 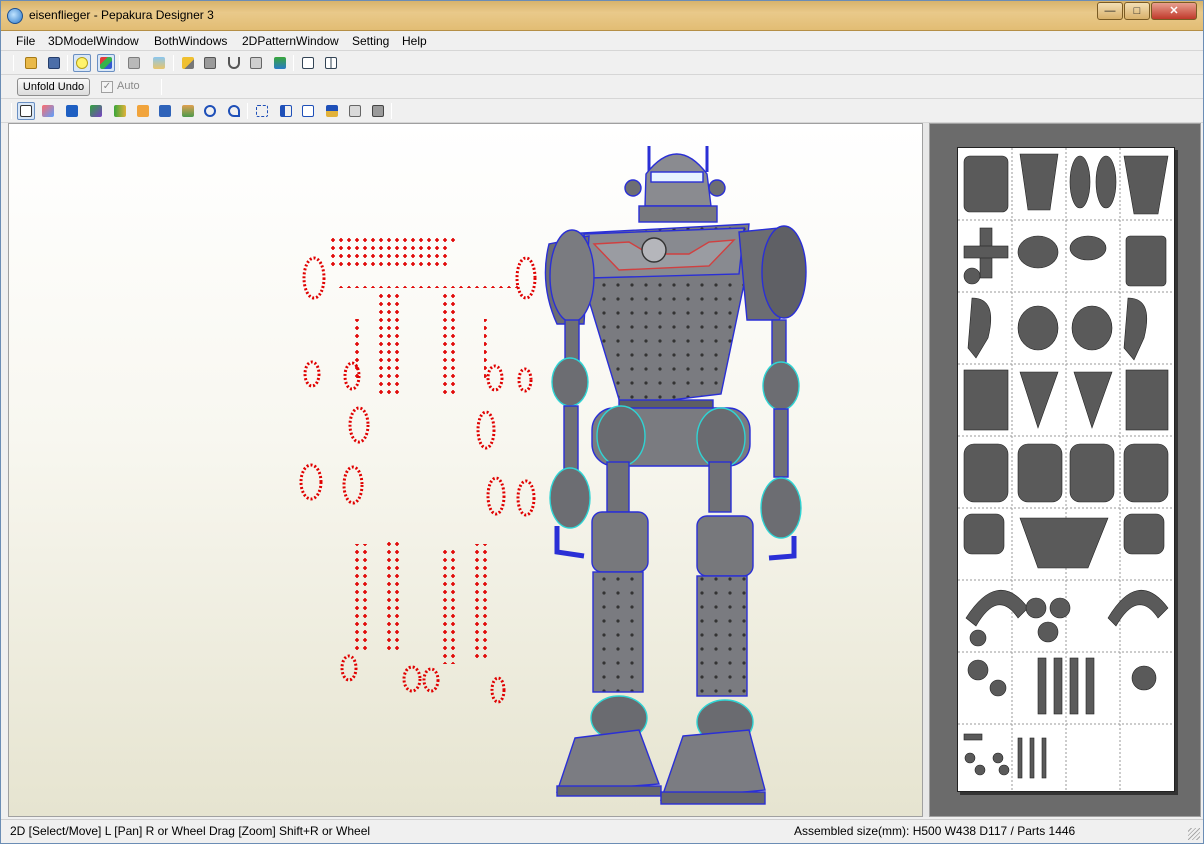 I want to click on lightbulb-icon, so click(x=82, y=63).